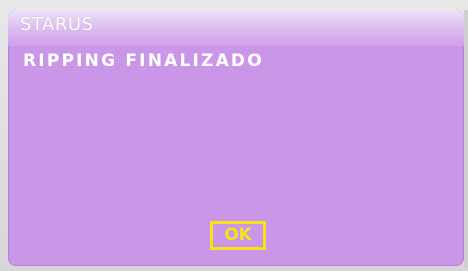 The image size is (468, 271). What do you see at coordinates (236, 28) in the screenshot?
I see `dialog-titlebar: STARUS` at bounding box center [236, 28].